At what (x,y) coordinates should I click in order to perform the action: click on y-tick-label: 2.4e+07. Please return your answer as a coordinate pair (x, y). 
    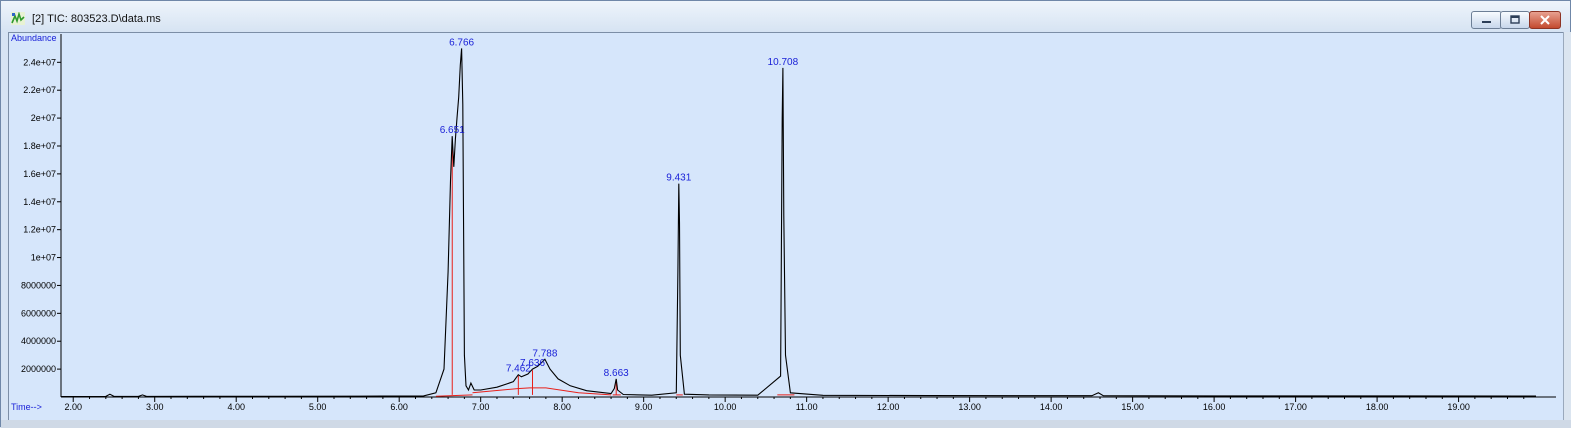
    Looking at the image, I should click on (39, 62).